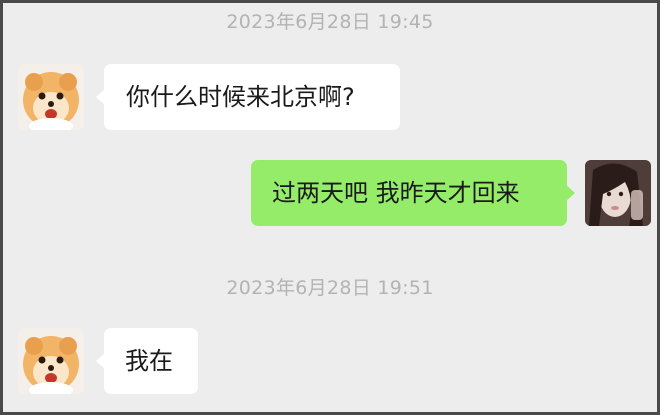 This screenshot has width=660, height=415. Describe the element at coordinates (618, 193) in the screenshot. I see `self-avatar` at that location.